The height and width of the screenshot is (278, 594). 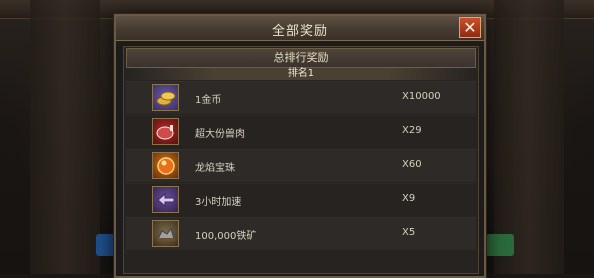 I want to click on reward-row: 超大份兽肉 X29, so click(x=301, y=131).